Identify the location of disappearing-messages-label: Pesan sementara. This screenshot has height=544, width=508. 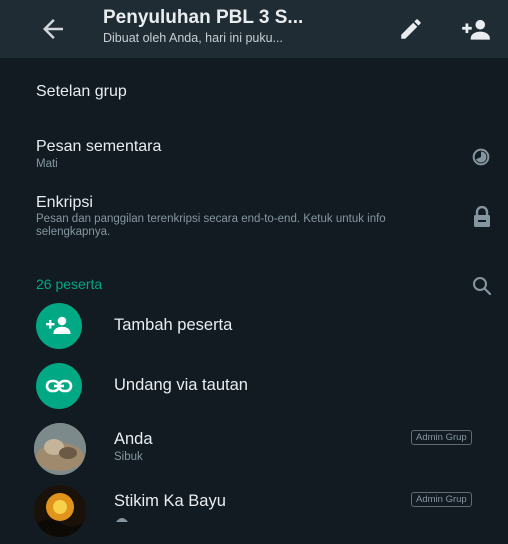
(99, 146).